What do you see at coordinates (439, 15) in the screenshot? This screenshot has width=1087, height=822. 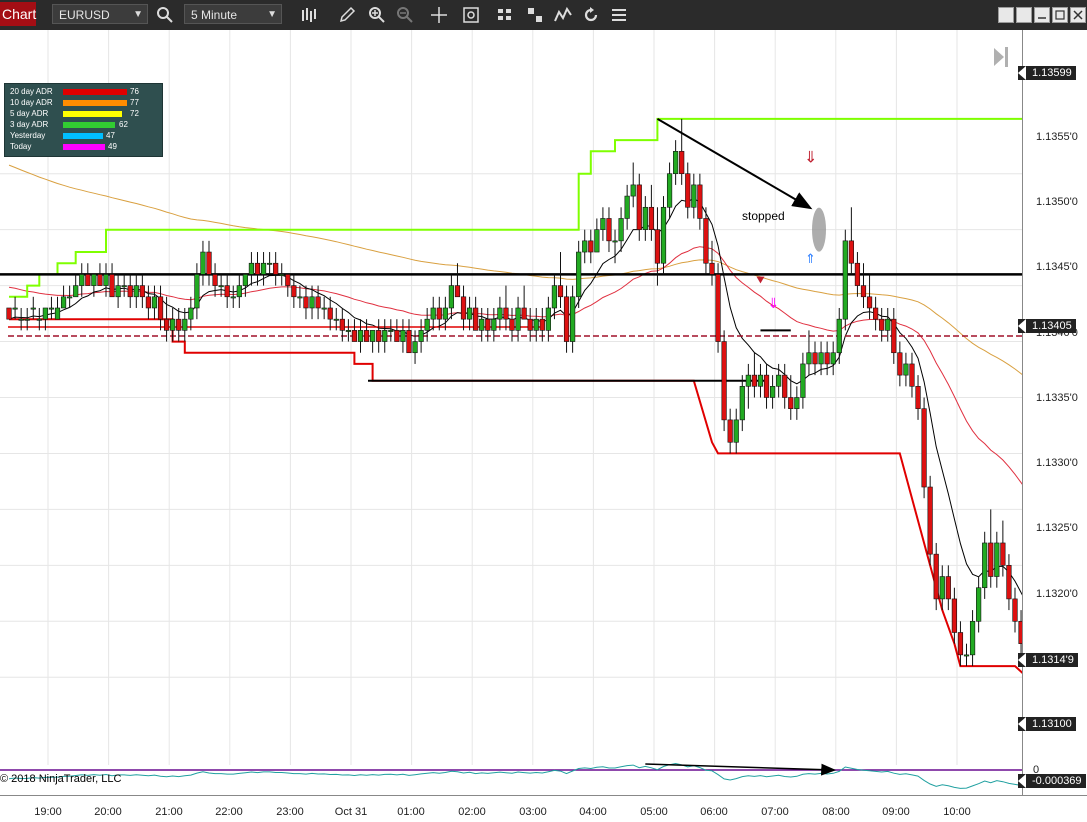 I see `crosshair-icon` at bounding box center [439, 15].